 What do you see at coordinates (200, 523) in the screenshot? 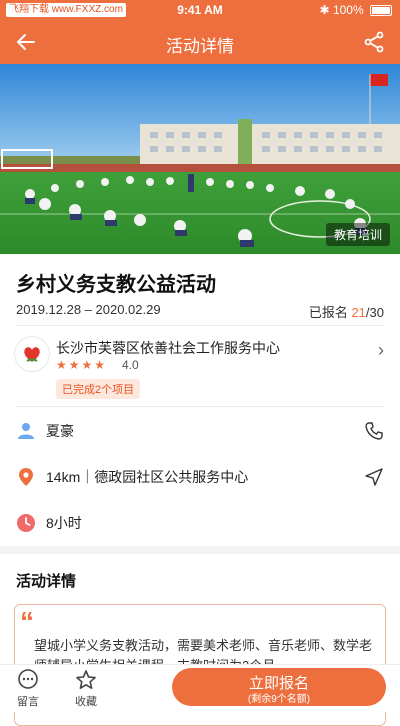
I see `duration-row: 8小时` at bounding box center [200, 523].